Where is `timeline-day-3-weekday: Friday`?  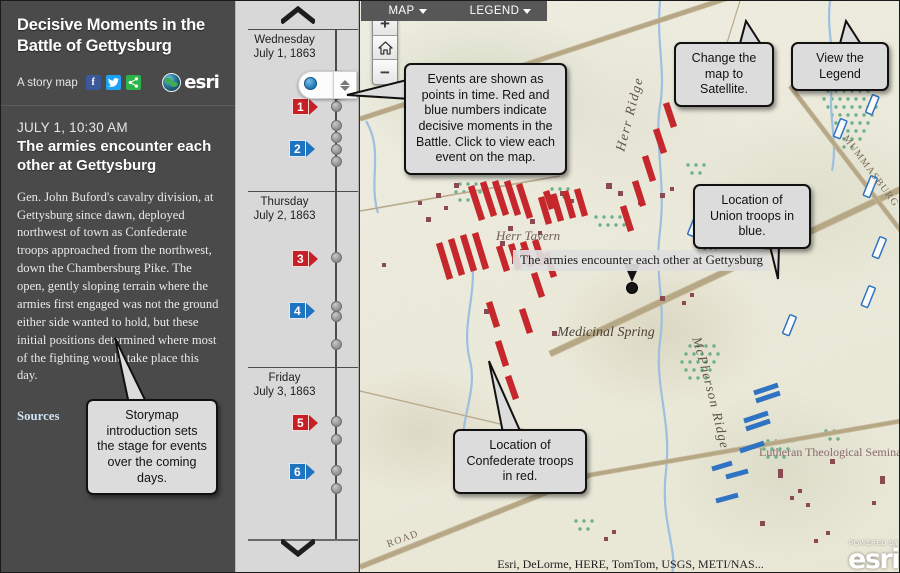
timeline-day-3-weekday: Friday is located at coordinates (284, 378).